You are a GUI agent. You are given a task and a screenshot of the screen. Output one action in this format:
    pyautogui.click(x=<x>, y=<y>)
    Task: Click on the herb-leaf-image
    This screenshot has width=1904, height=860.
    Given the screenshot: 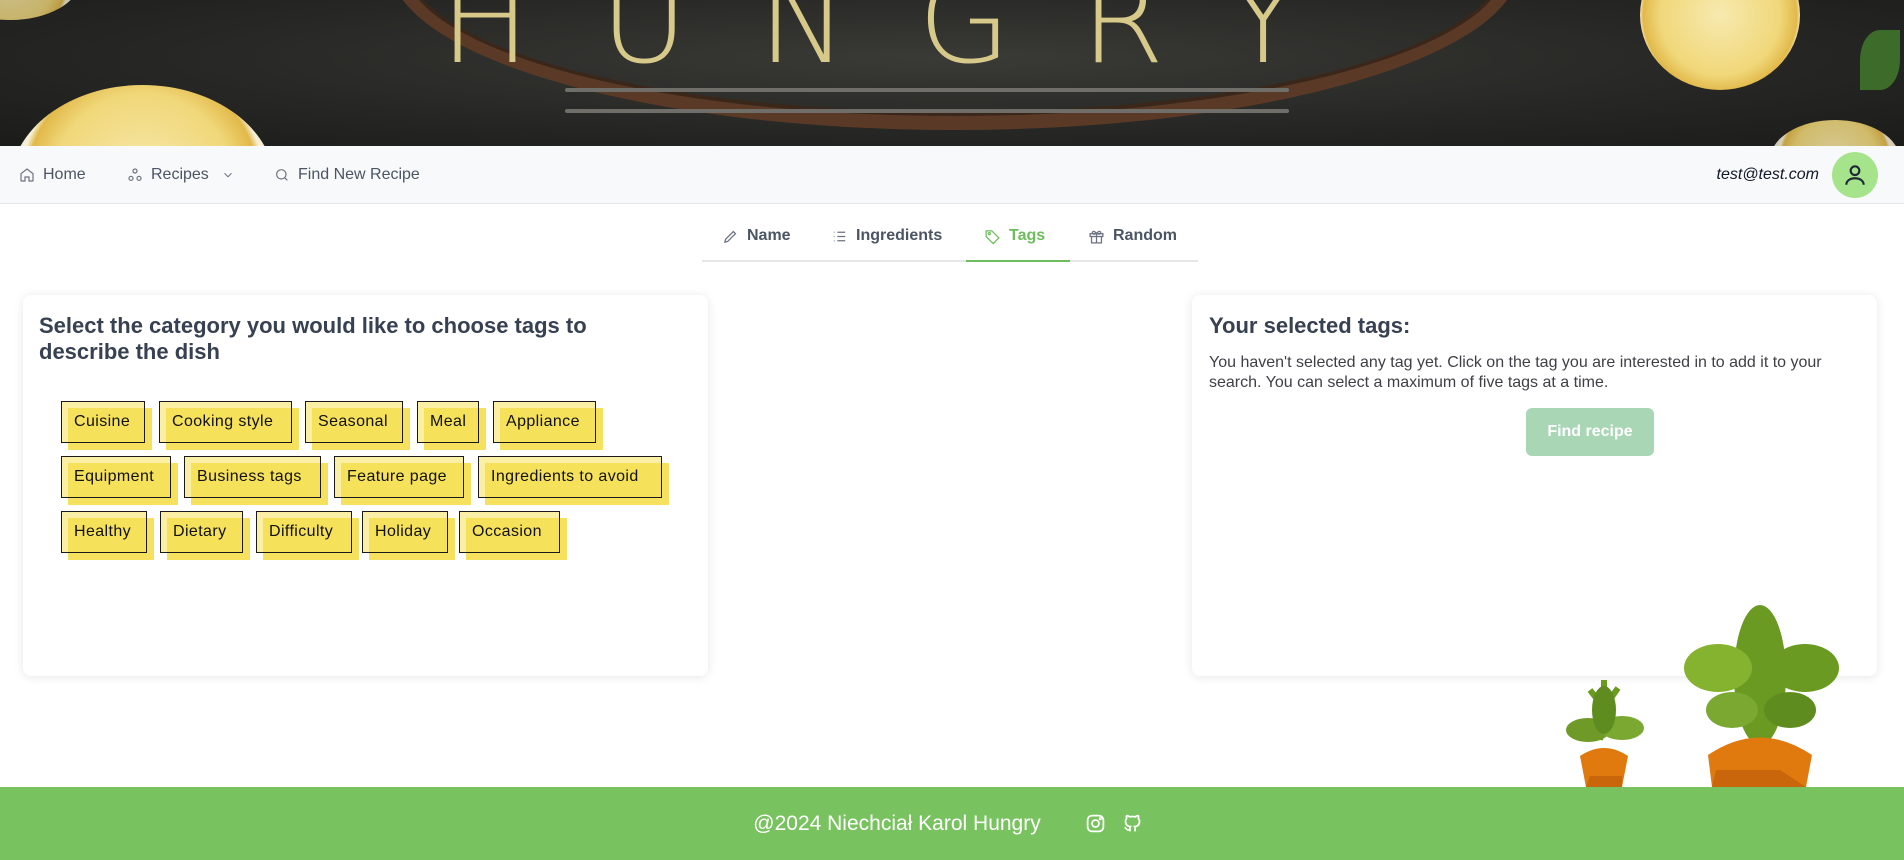 What is the action you would take?
    pyautogui.click(x=1880, y=60)
    